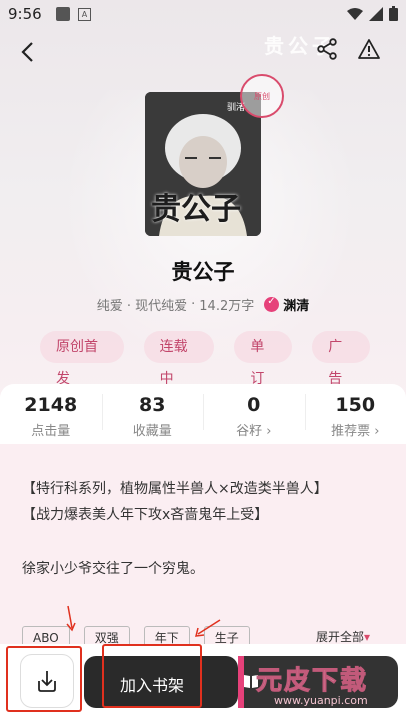 The width and height of the screenshot is (406, 721). Describe the element at coordinates (376, 13) in the screenshot. I see `signal-icon` at that location.